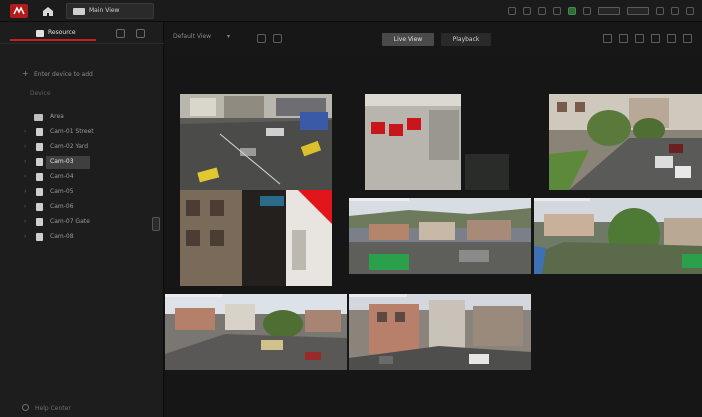  What do you see at coordinates (229, 36) in the screenshot?
I see `chevron-down-icon: ▾` at bounding box center [229, 36].